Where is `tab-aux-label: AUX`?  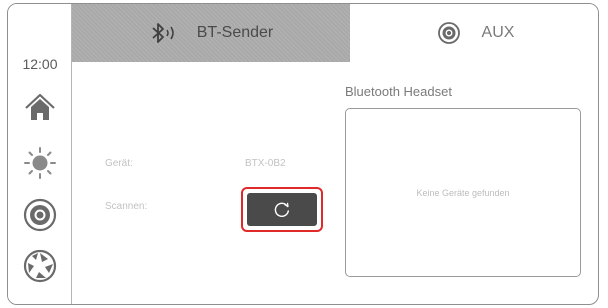 tab-aux-label: AUX is located at coordinates (498, 32).